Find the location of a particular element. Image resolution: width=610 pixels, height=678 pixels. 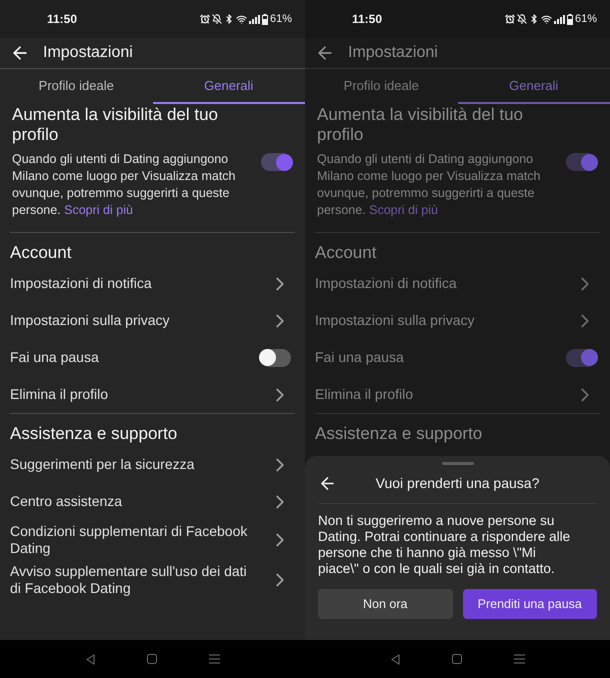

cancel-button: Non ora is located at coordinates (385, 604).